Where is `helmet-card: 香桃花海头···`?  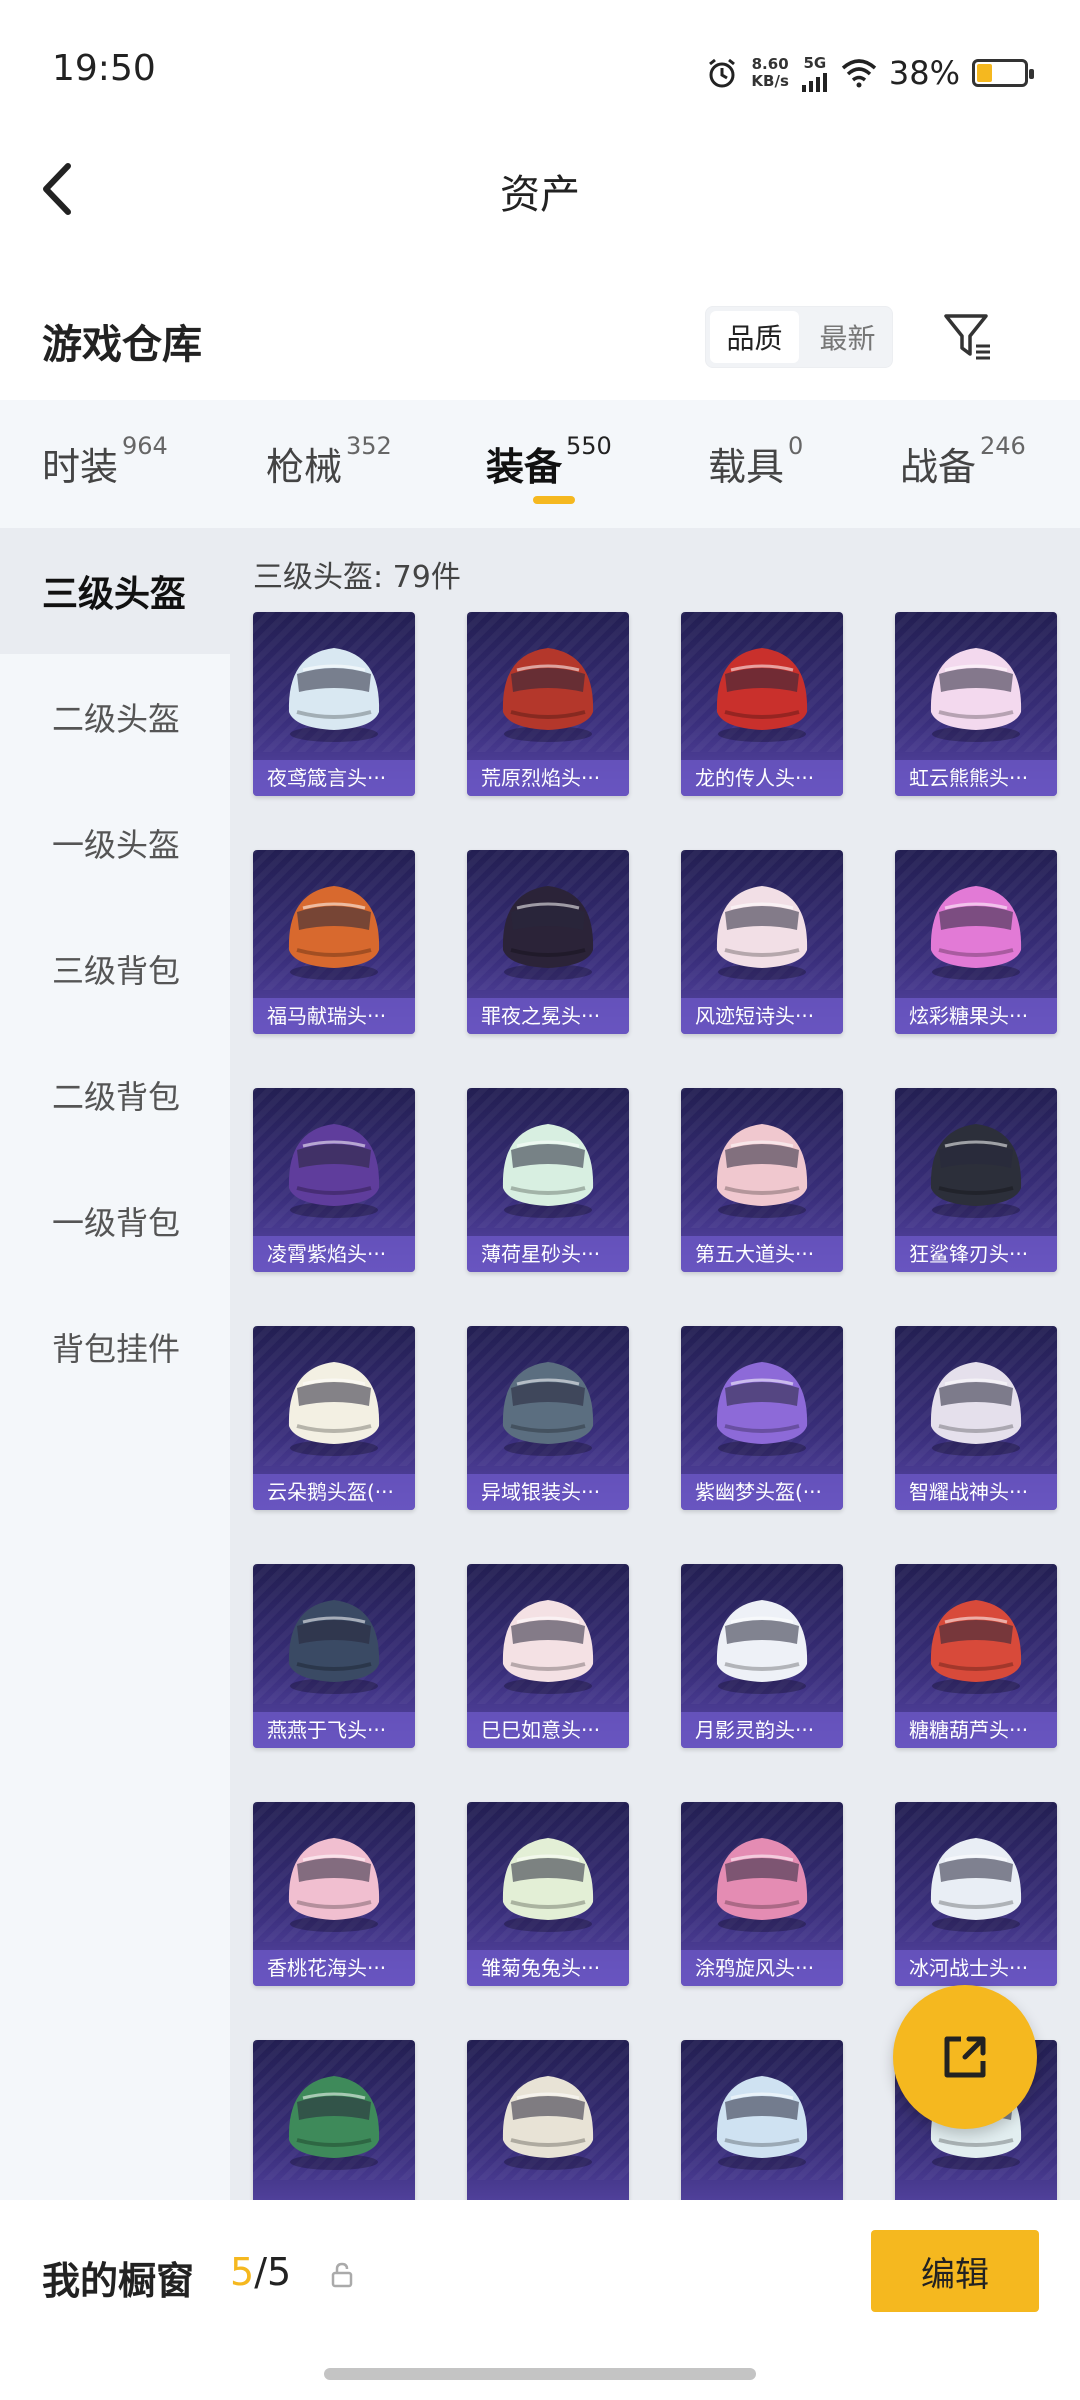 helmet-card: 香桃花海头··· is located at coordinates (334, 1894).